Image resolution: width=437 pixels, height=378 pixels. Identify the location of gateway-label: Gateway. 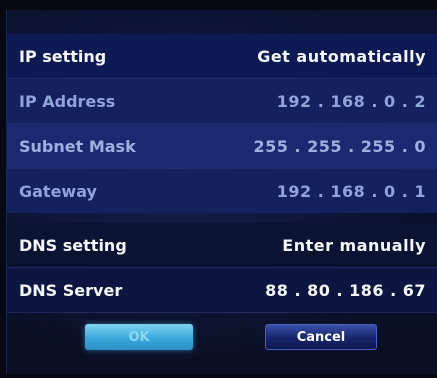
(58, 191).